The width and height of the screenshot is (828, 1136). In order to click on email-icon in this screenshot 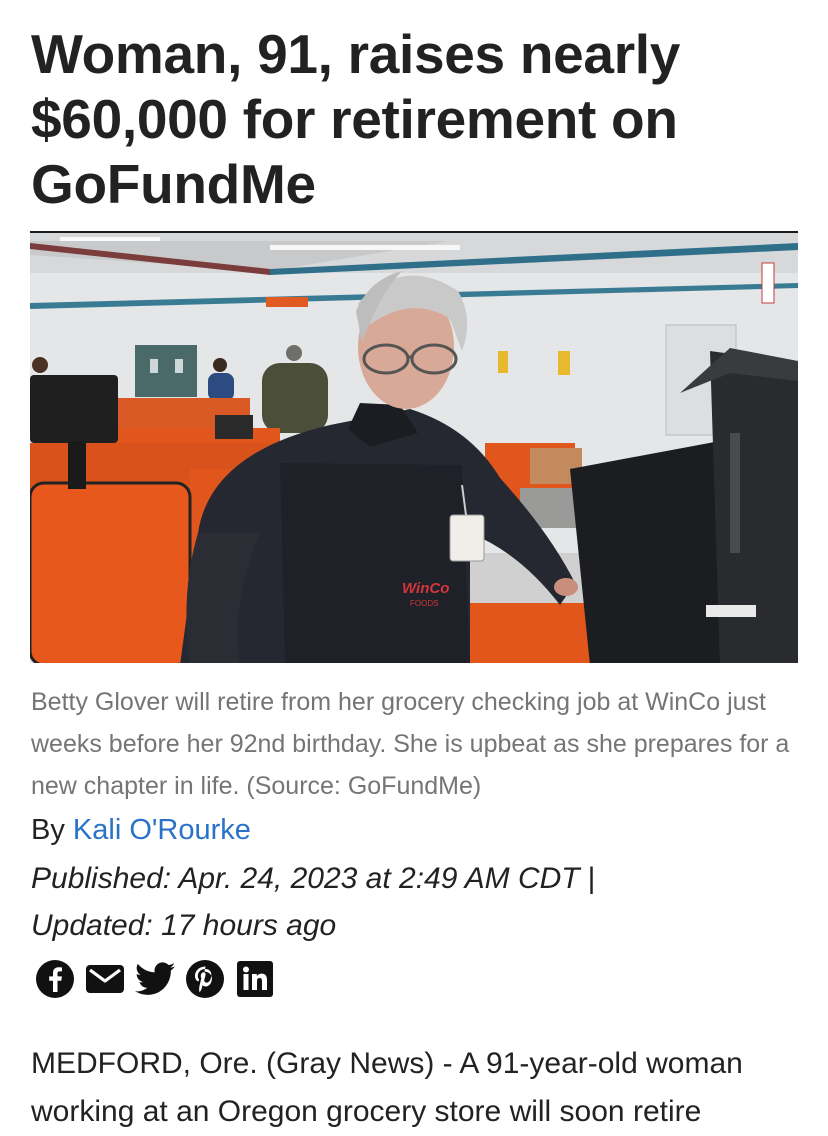, I will do `click(105, 979)`.